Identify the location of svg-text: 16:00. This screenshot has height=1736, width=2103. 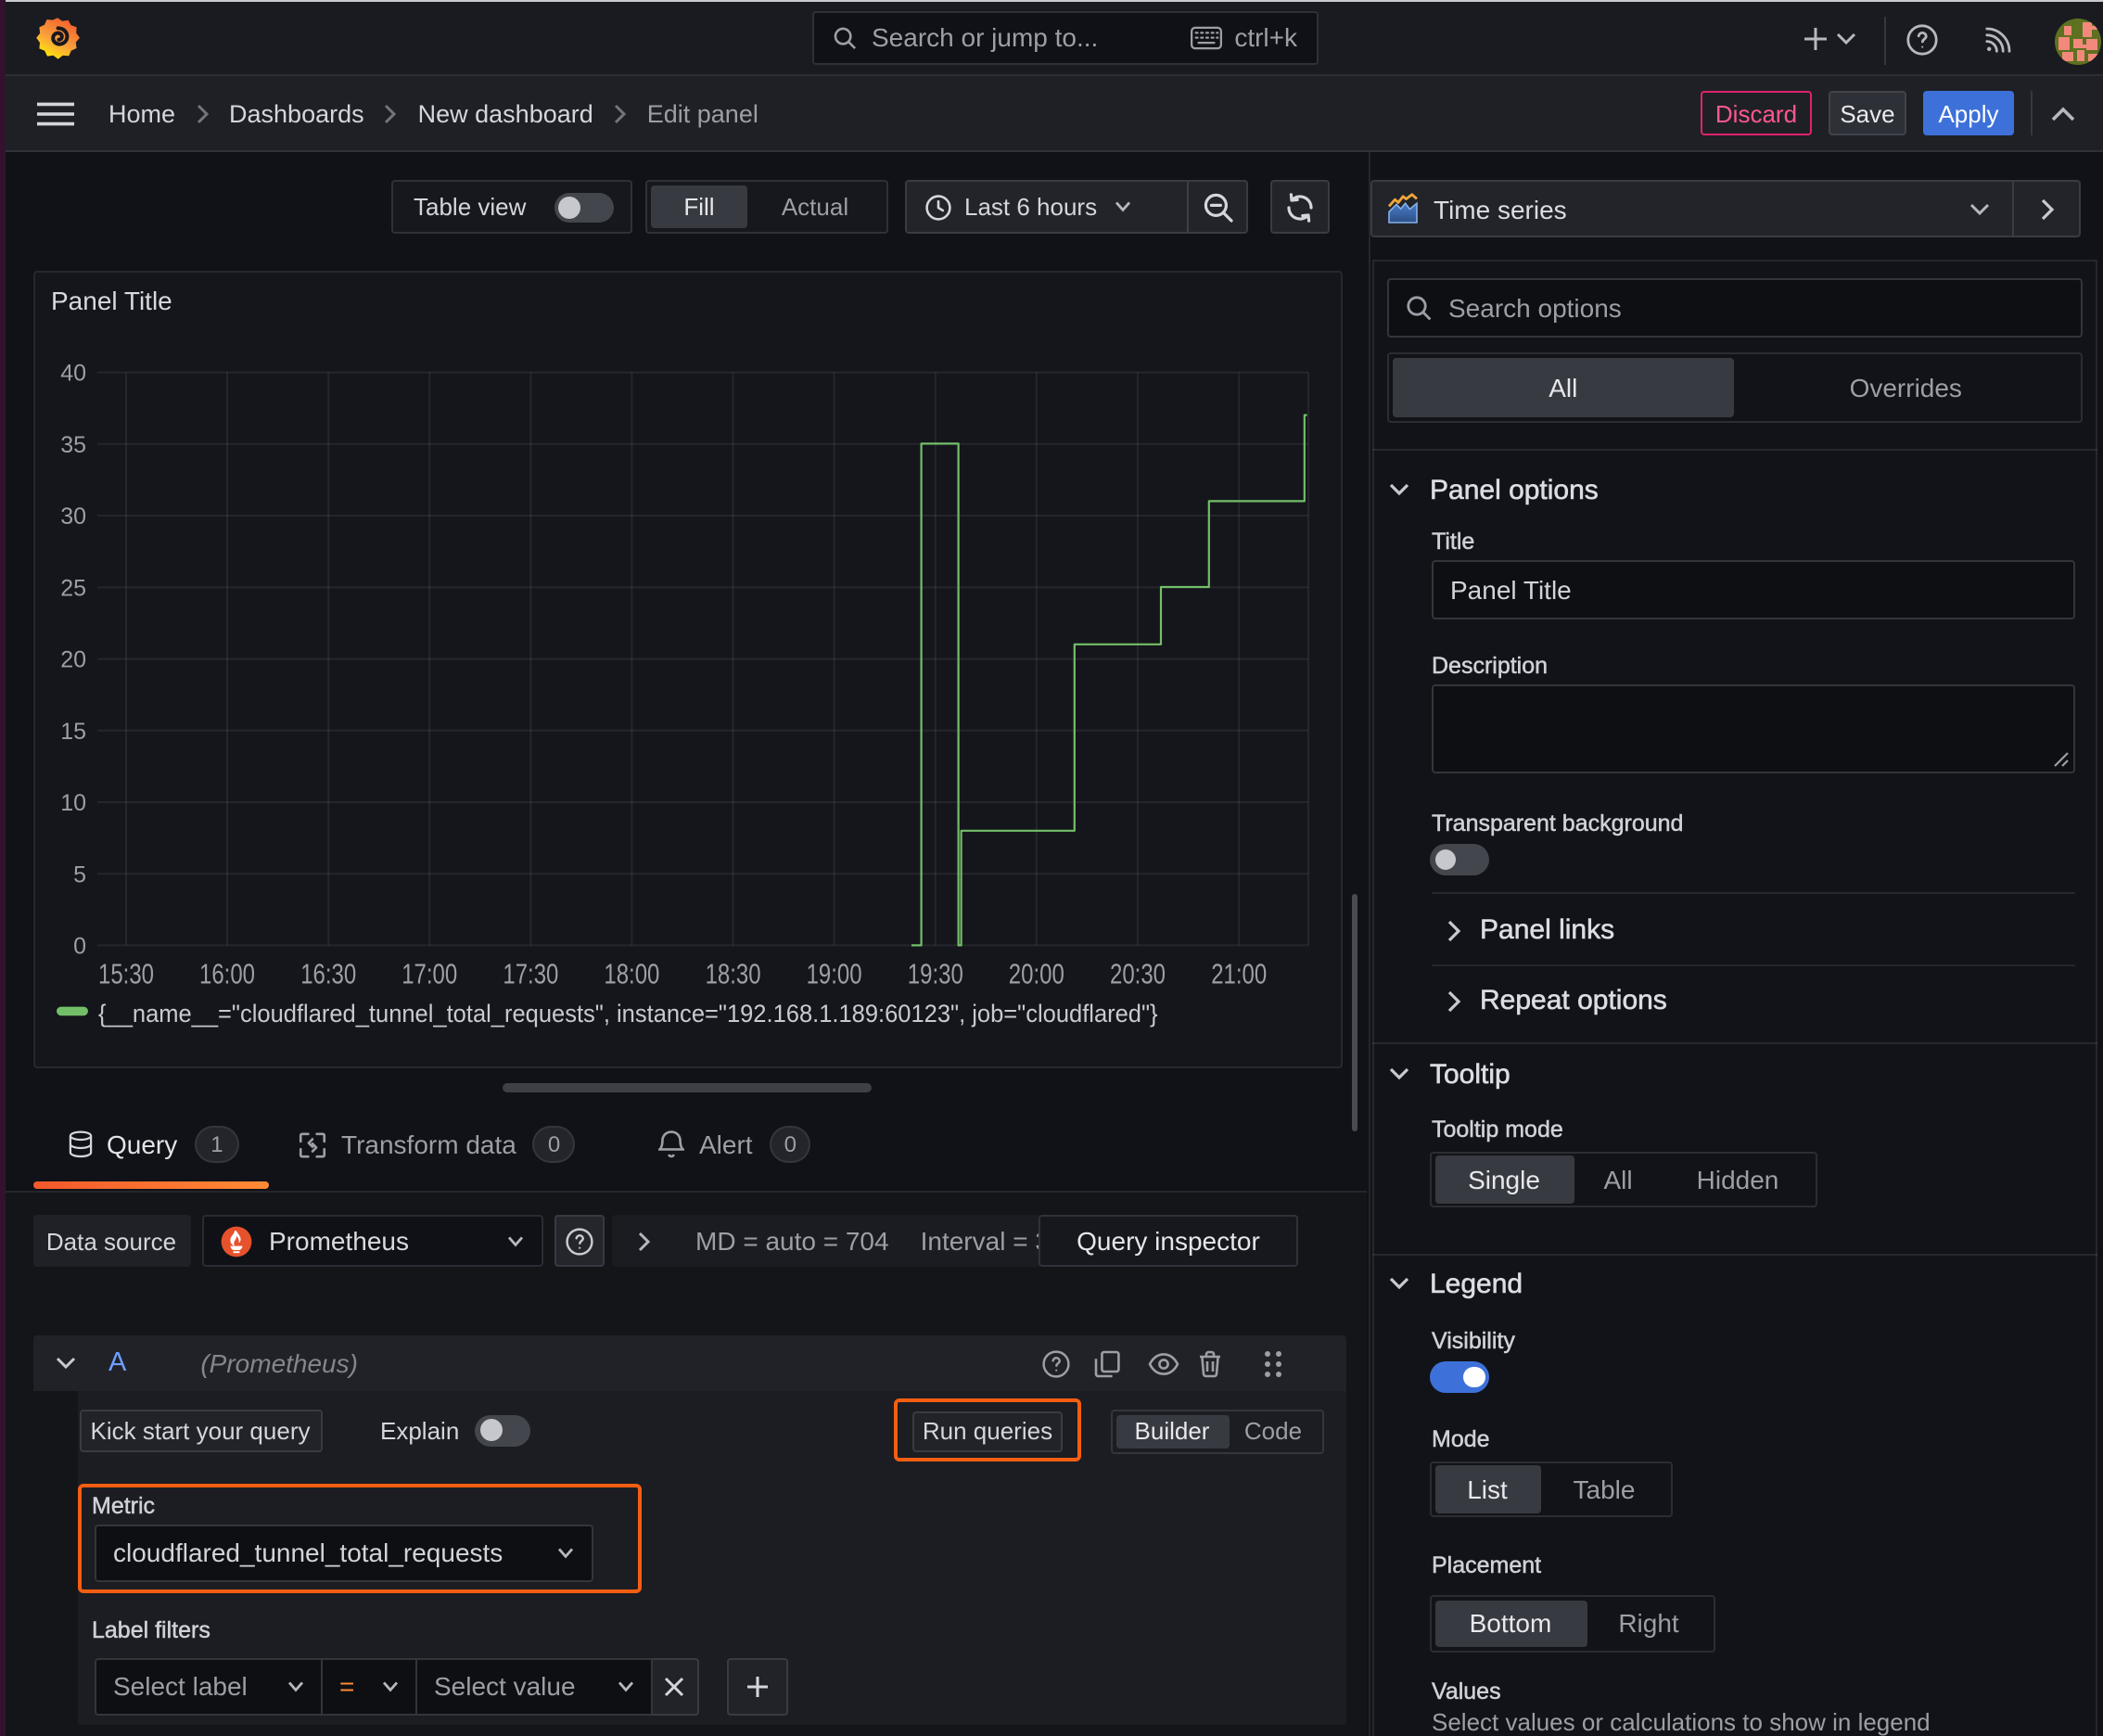
(227, 974).